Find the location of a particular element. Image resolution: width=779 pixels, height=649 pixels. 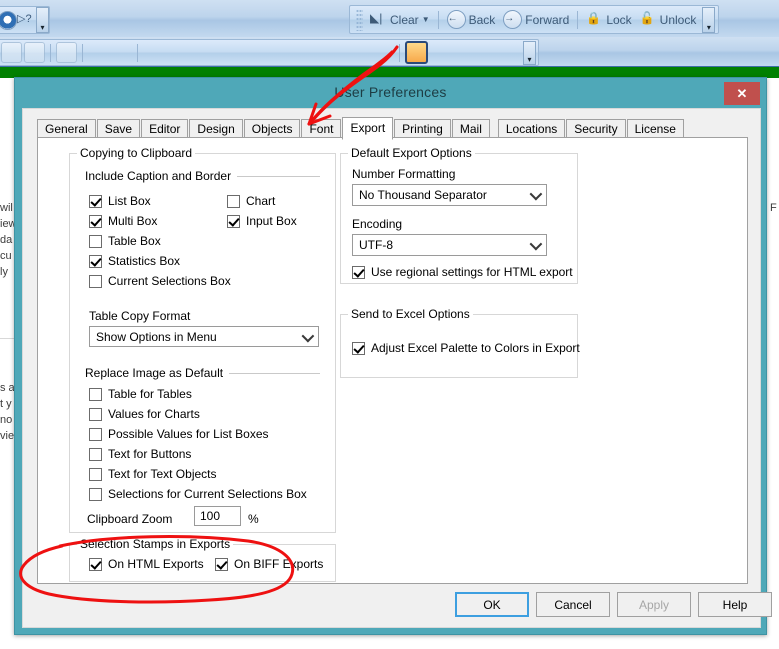

edit-script-icon is located at coordinates (463, 52).